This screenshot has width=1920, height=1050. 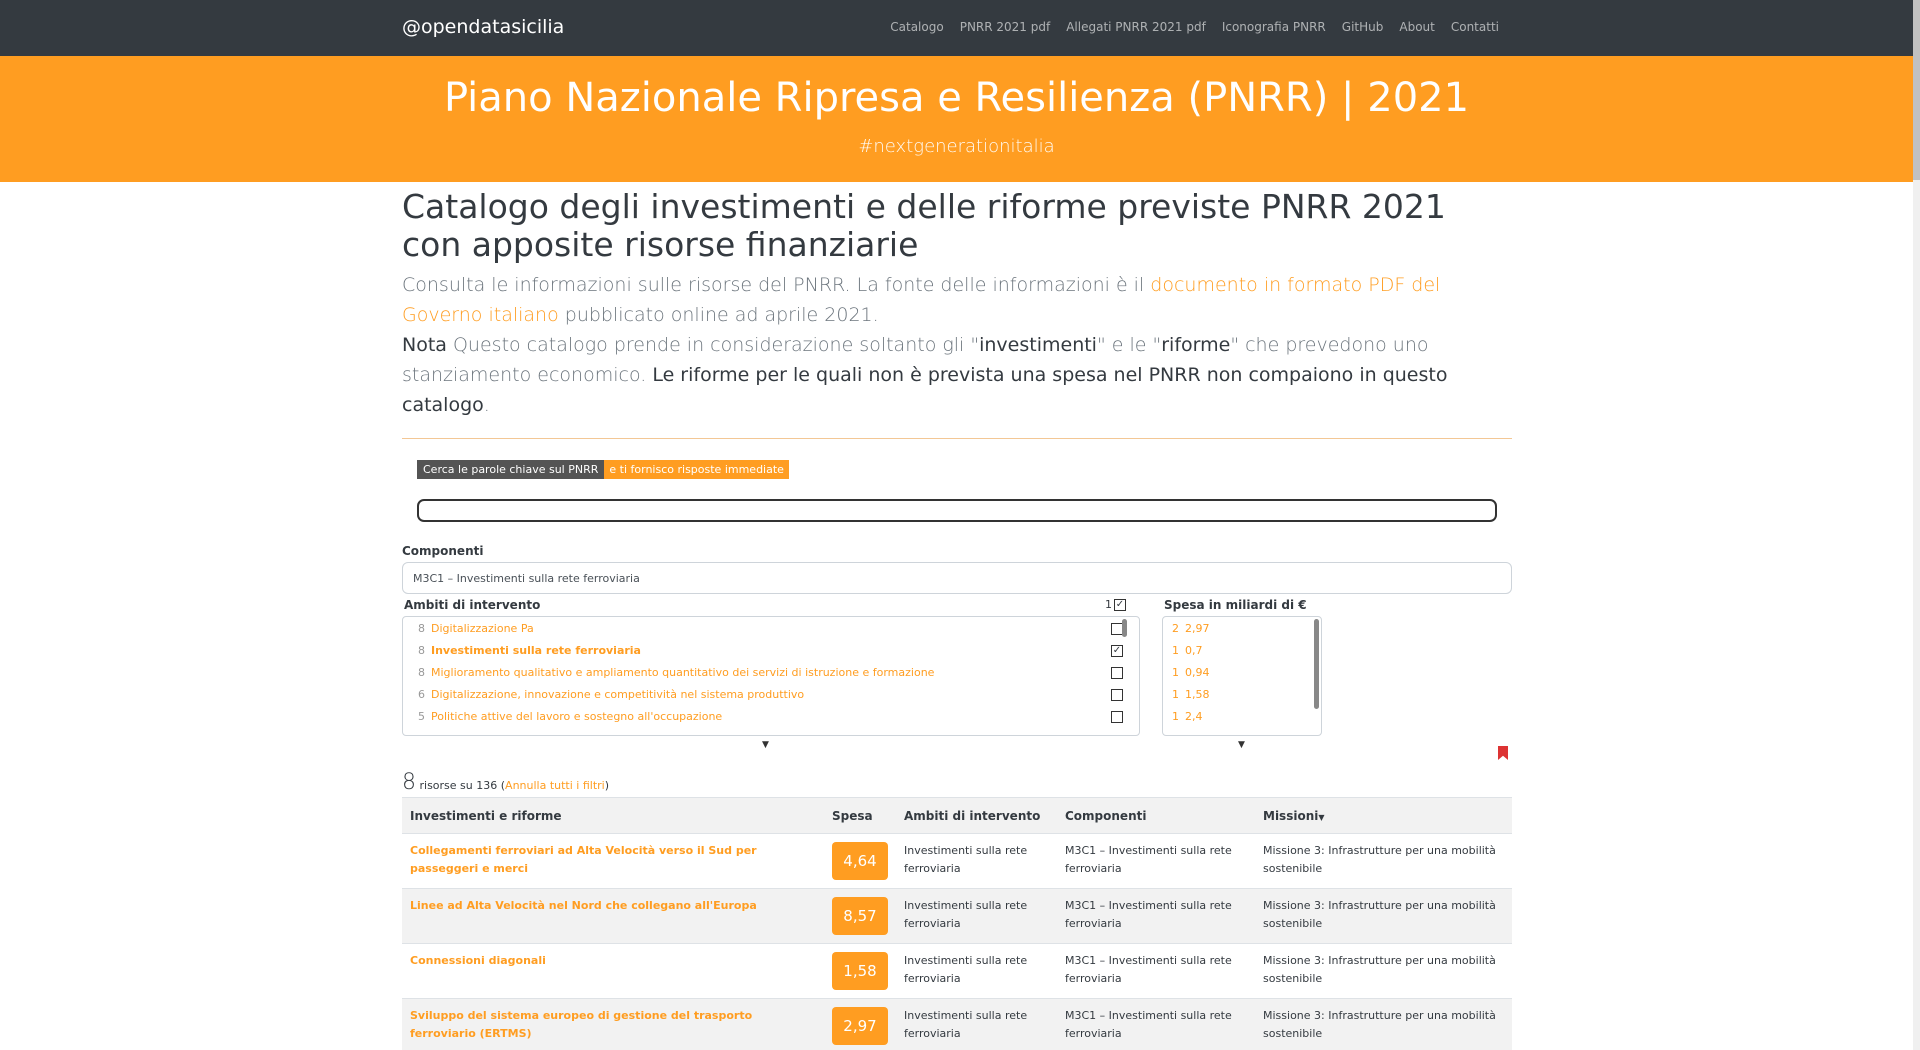 I want to click on column-header-missioni: Missioni▼, so click(x=1383, y=815).